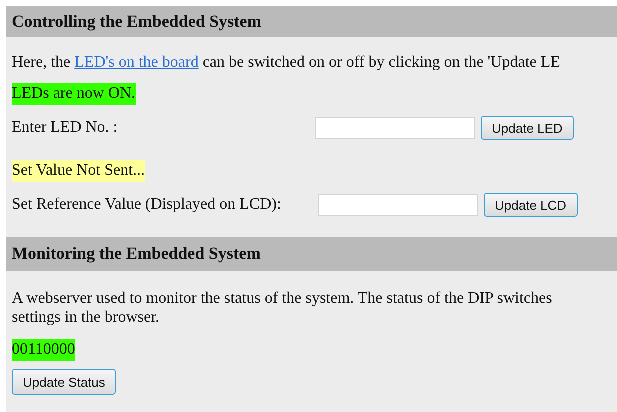 This screenshot has height=412, width=617. I want to click on led-number-label: Enter LED No. :, so click(65, 128).